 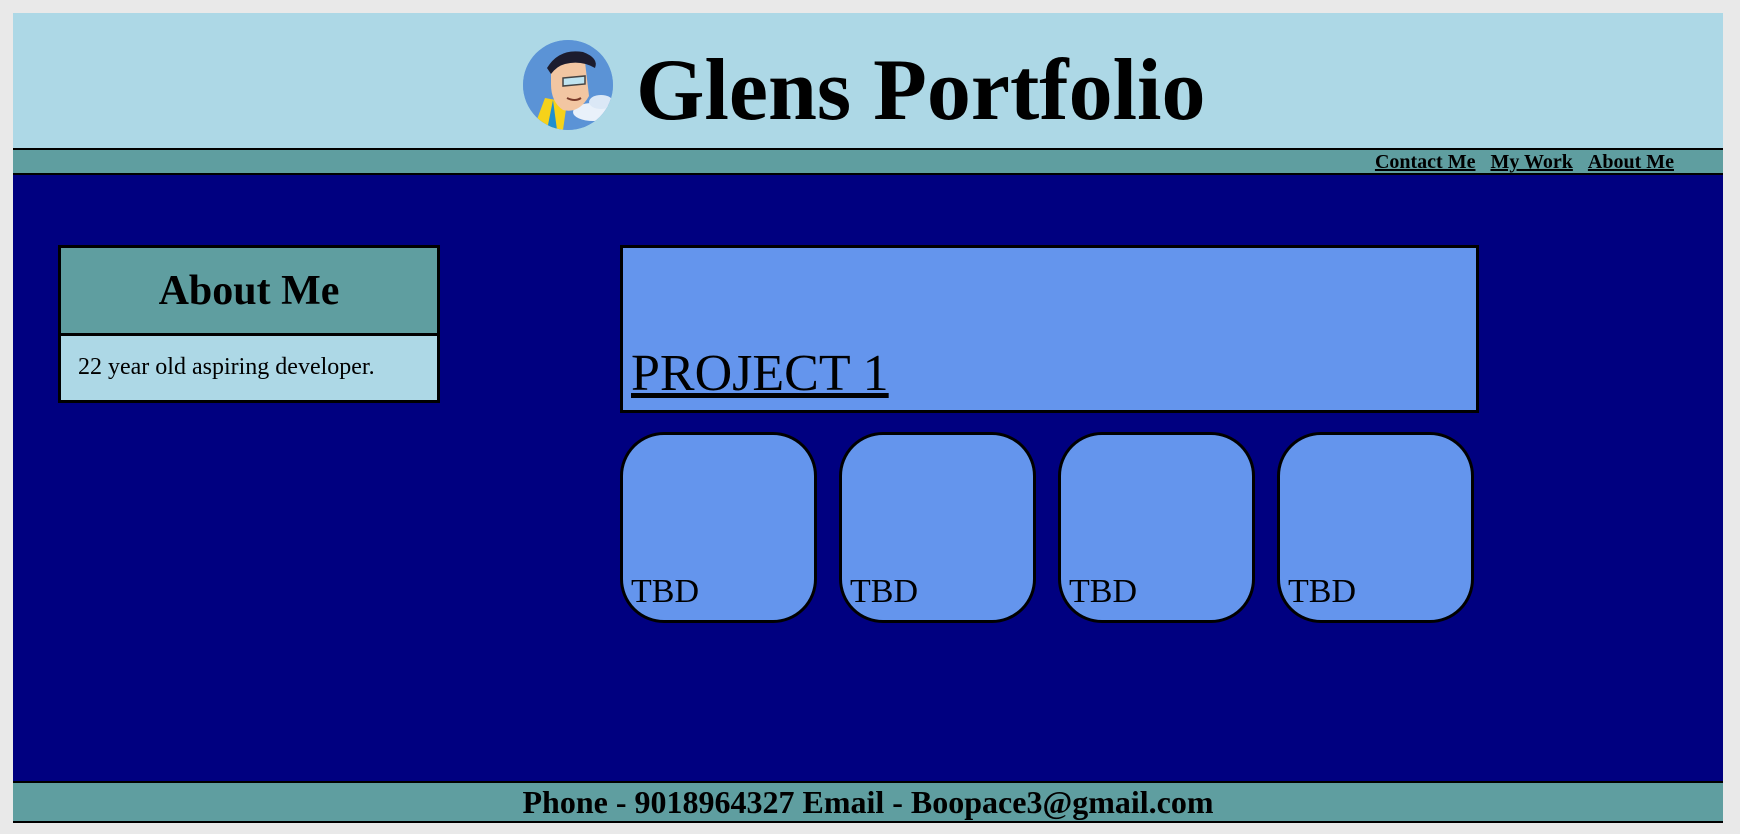 I want to click on project-tiles: TBD TBD TBD TBD, so click(x=1047, y=527).